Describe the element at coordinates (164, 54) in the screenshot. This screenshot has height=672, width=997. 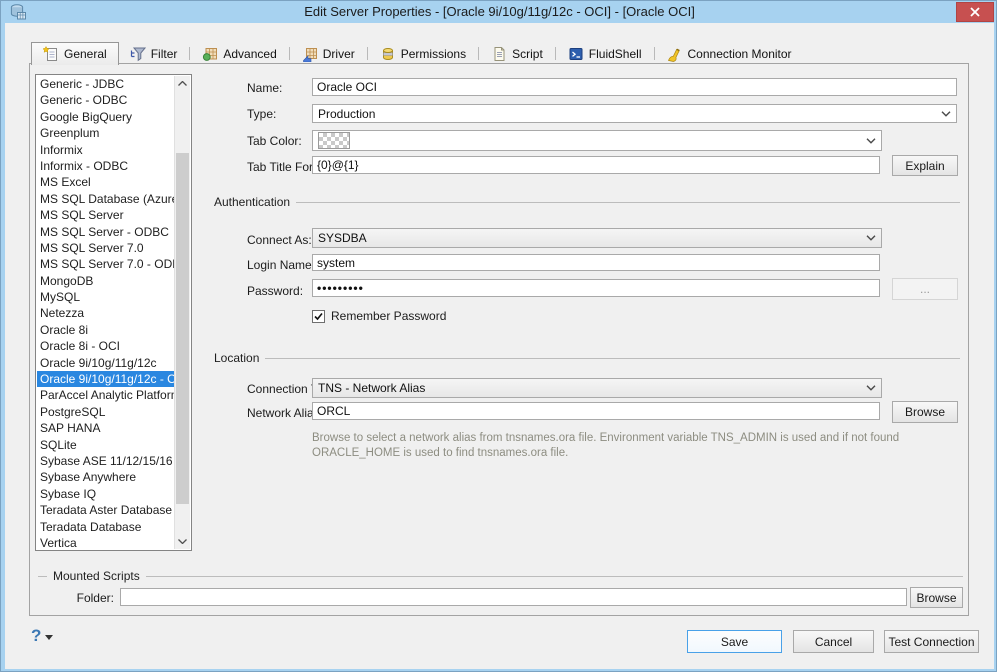
I see `tab-label: Filter` at that location.